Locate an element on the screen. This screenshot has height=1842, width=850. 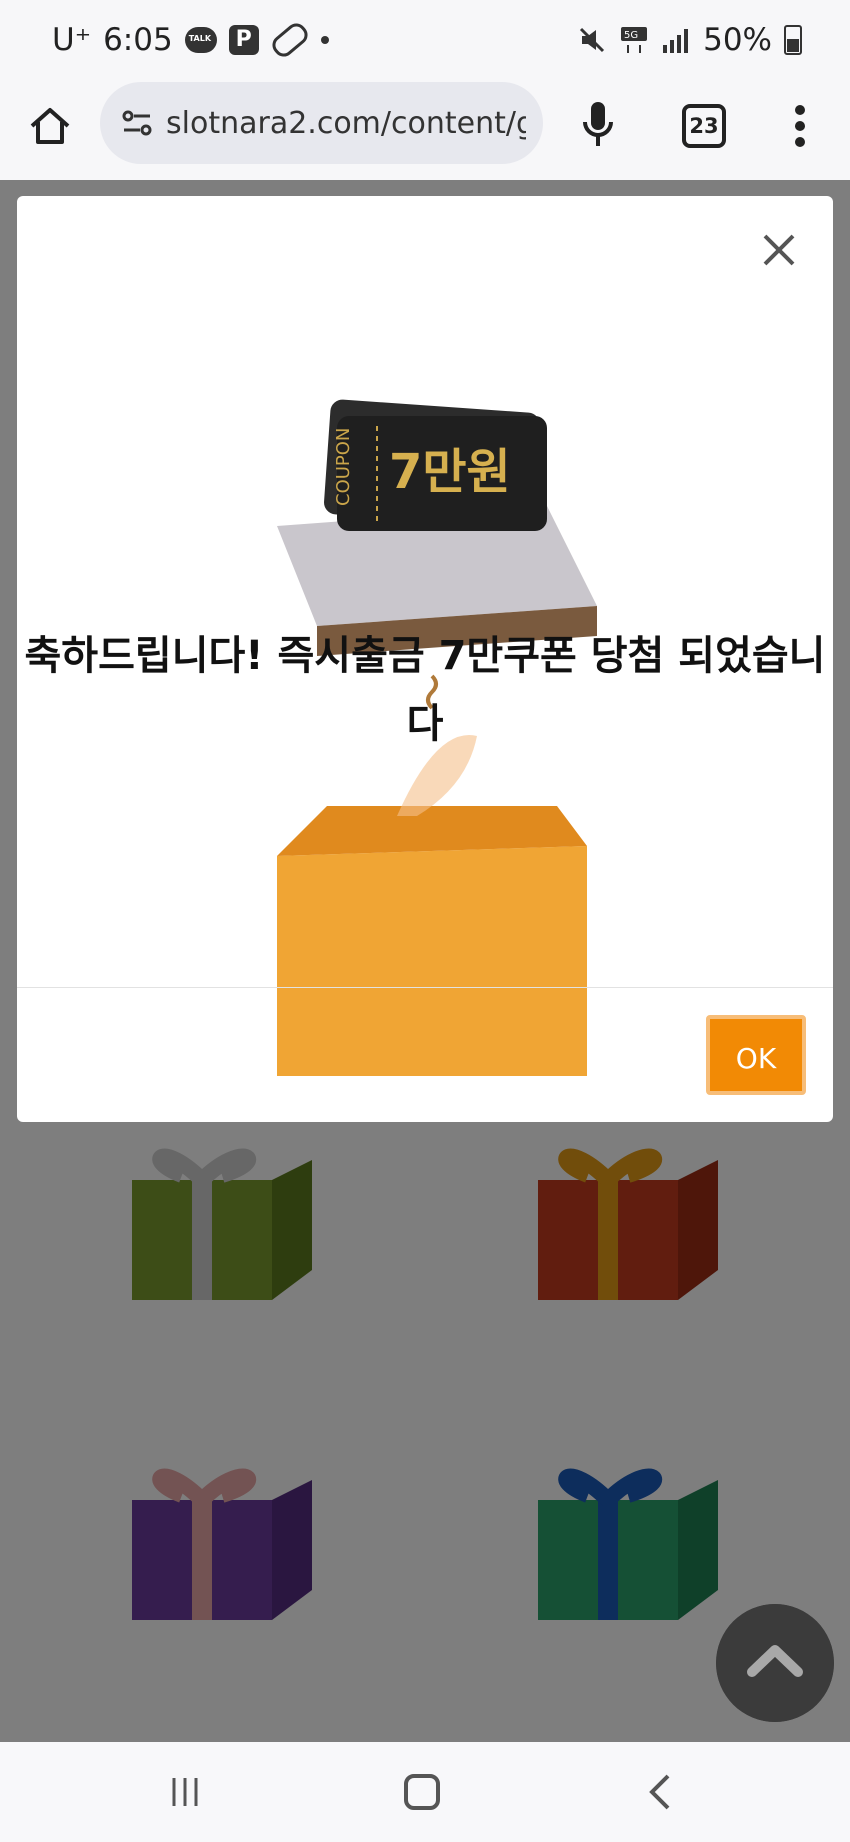
modal-divider is located at coordinates (425, 987).